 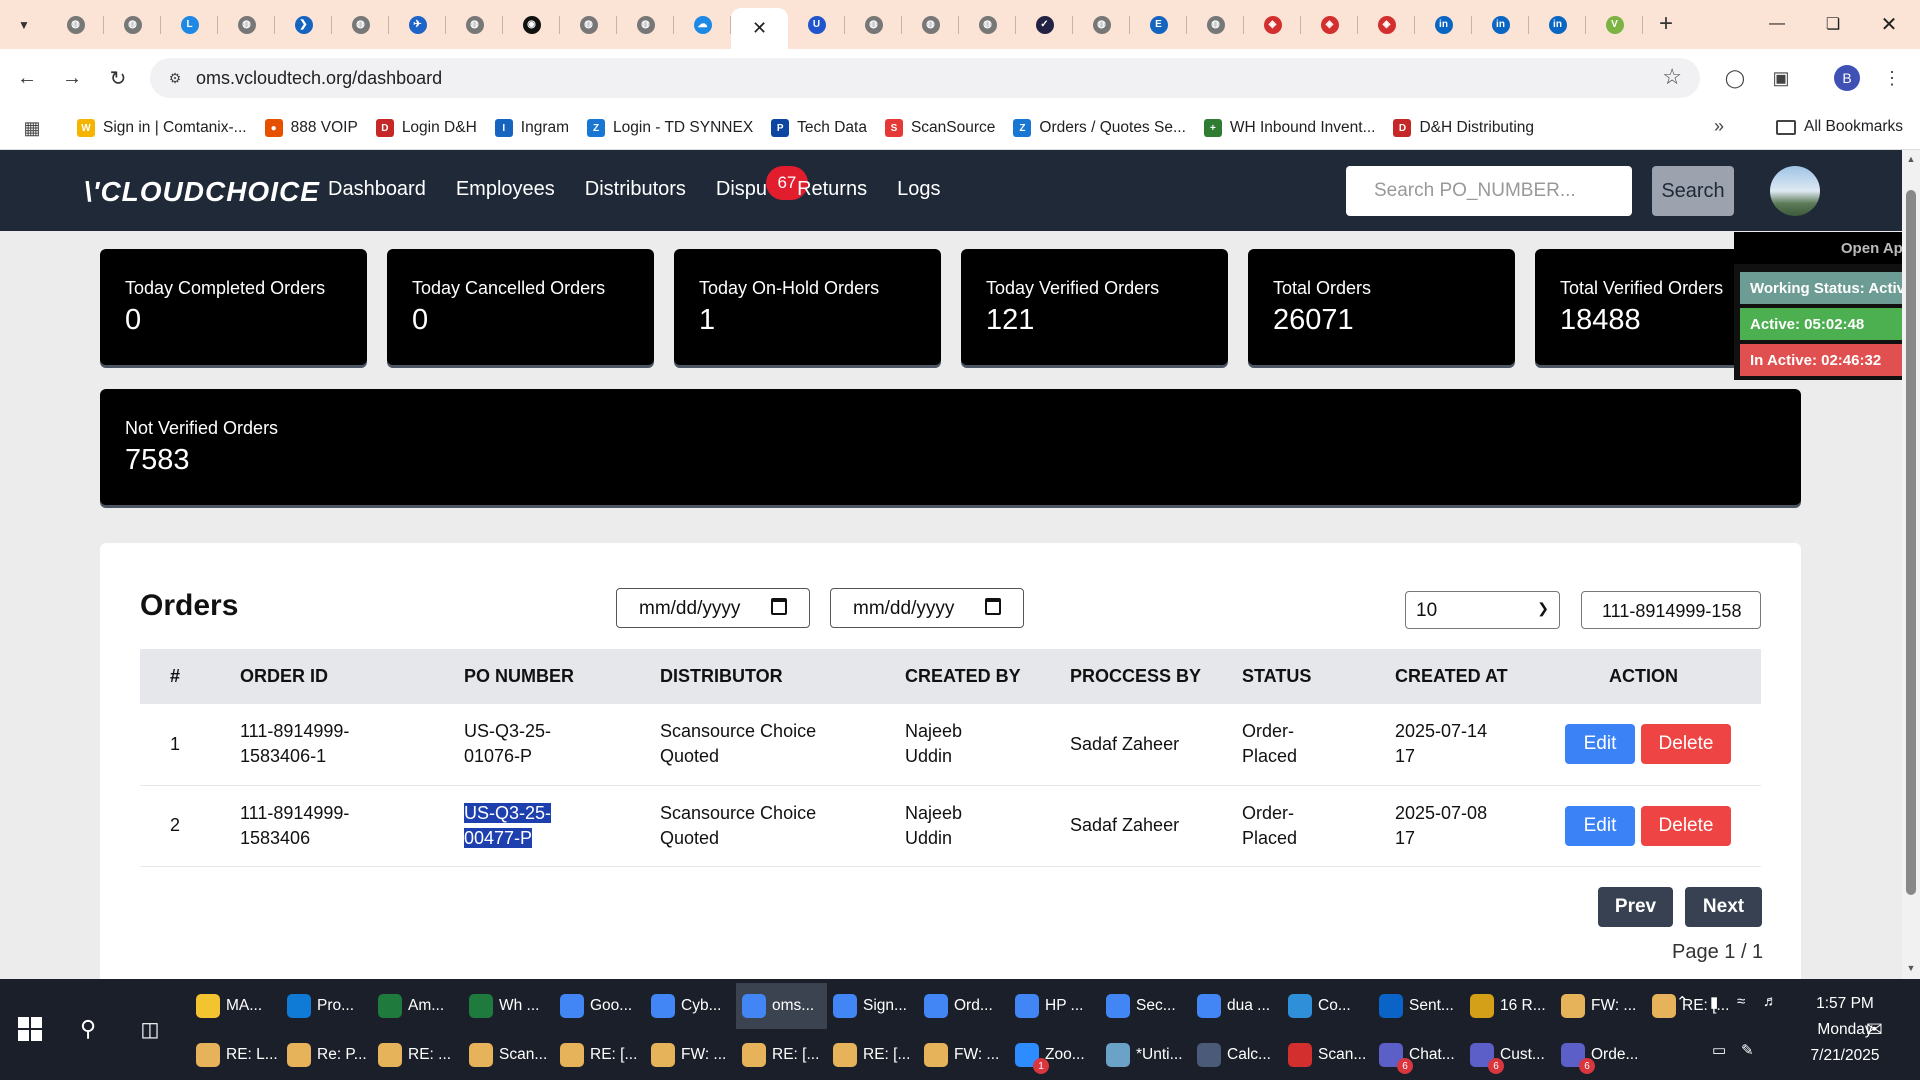 What do you see at coordinates (175, 78) in the screenshot?
I see `site-settings-icon: ⚙` at bounding box center [175, 78].